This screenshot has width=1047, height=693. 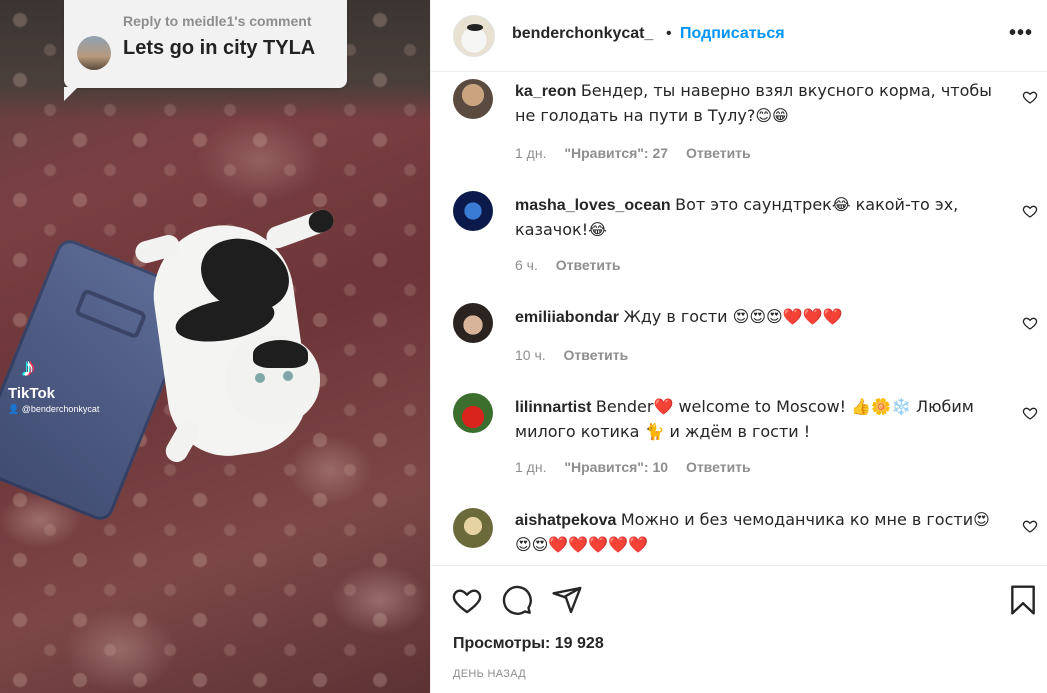 What do you see at coordinates (217, 21) in the screenshot?
I see `reply-meta: Reply to meidle1's comment` at bounding box center [217, 21].